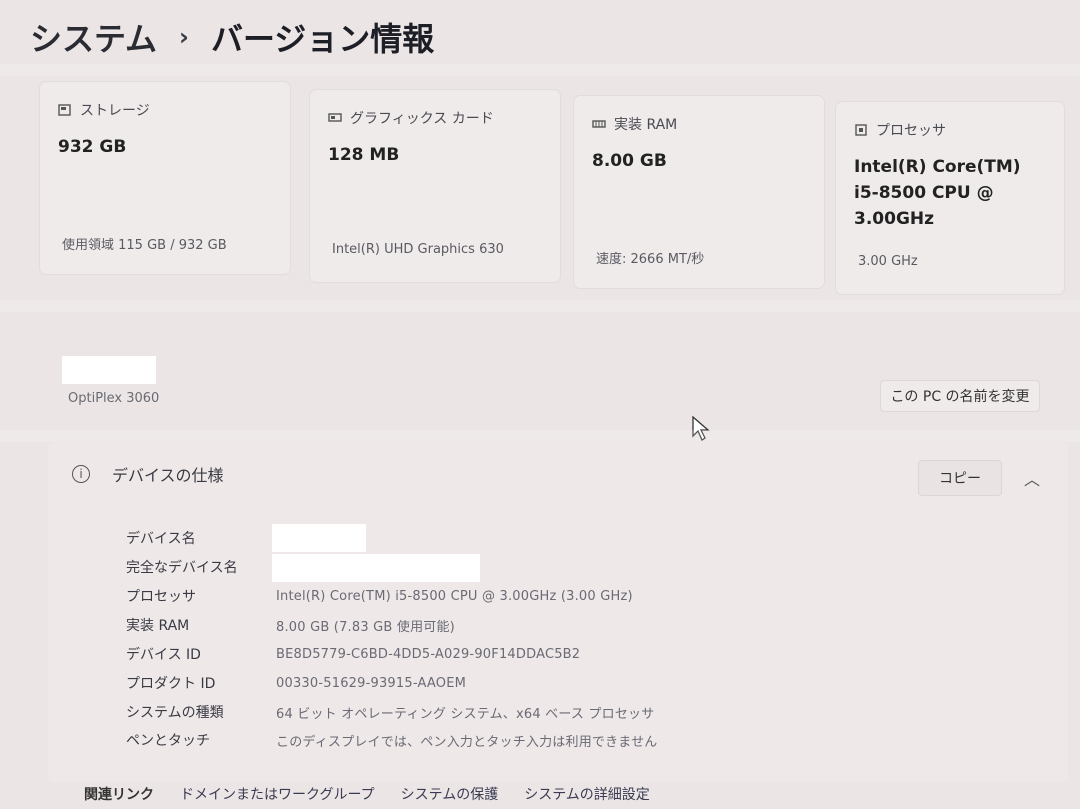  I want to click on related-links: 関連リンク ドメインまたはワークグループ システムの保護 システムの詳細設定, so click(367, 794).